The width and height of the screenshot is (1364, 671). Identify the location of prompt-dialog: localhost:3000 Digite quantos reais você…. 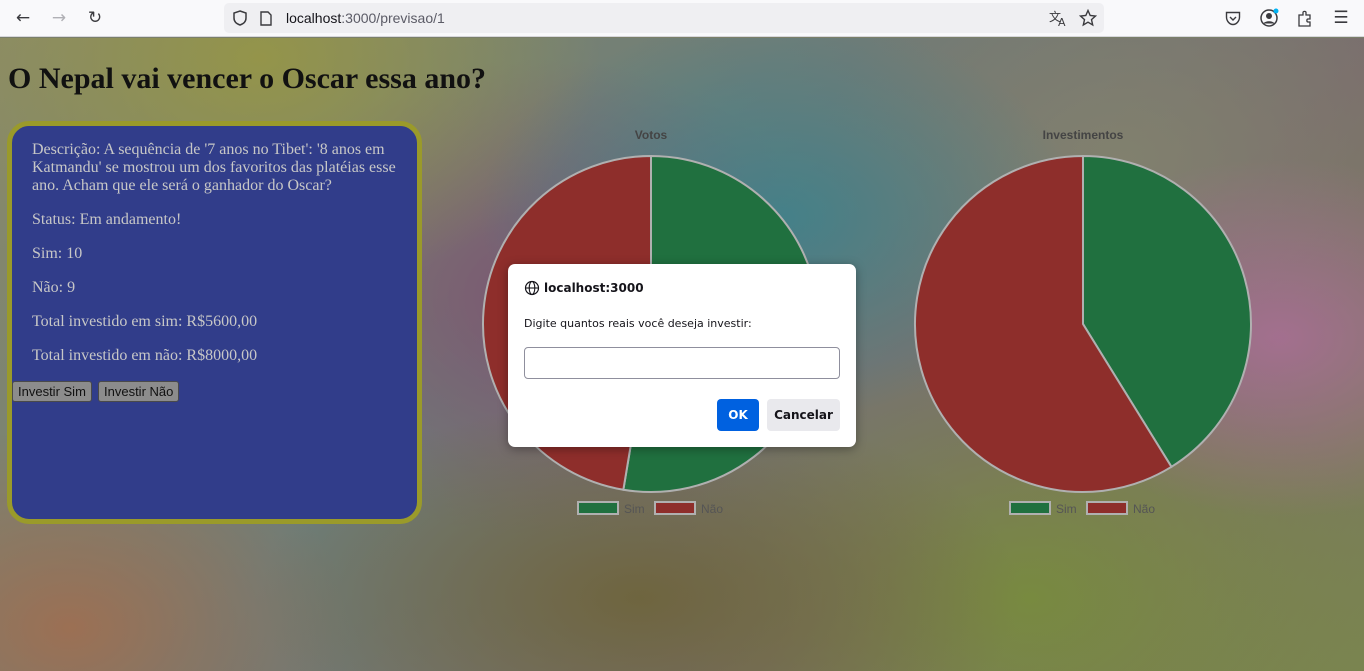
(682, 355).